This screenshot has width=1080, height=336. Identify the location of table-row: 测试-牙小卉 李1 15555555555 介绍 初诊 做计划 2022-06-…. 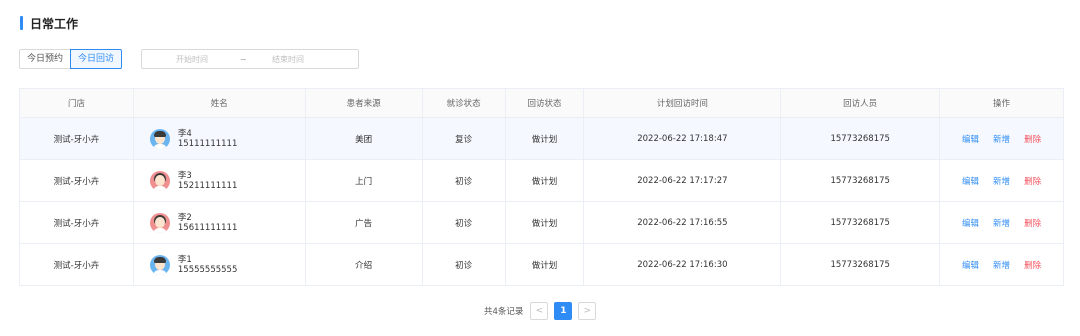
(542, 265).